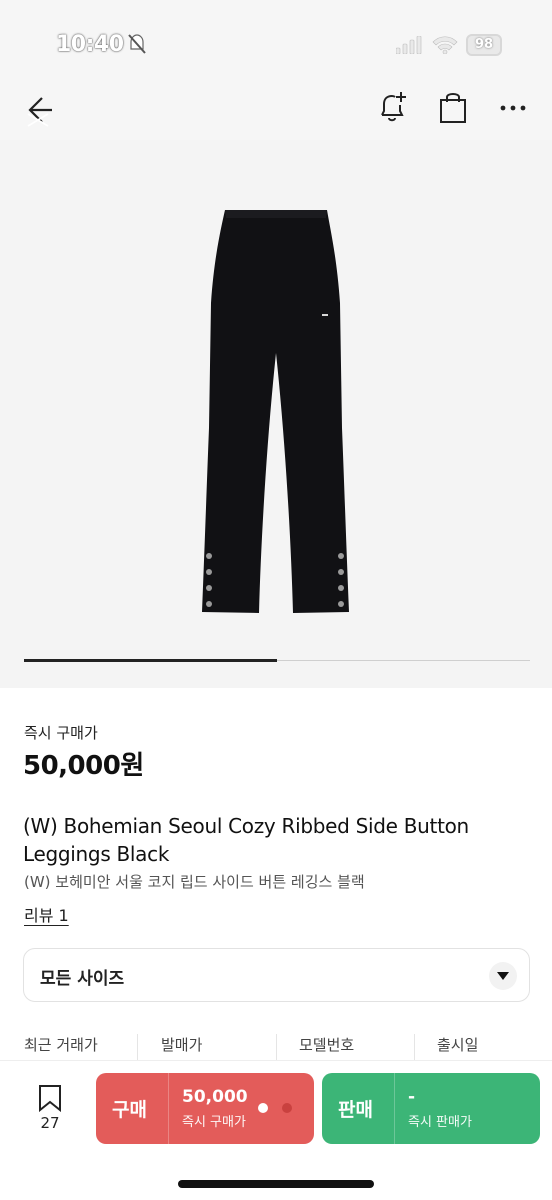  Describe the element at coordinates (445, 45) in the screenshot. I see `wifi-icon` at that location.